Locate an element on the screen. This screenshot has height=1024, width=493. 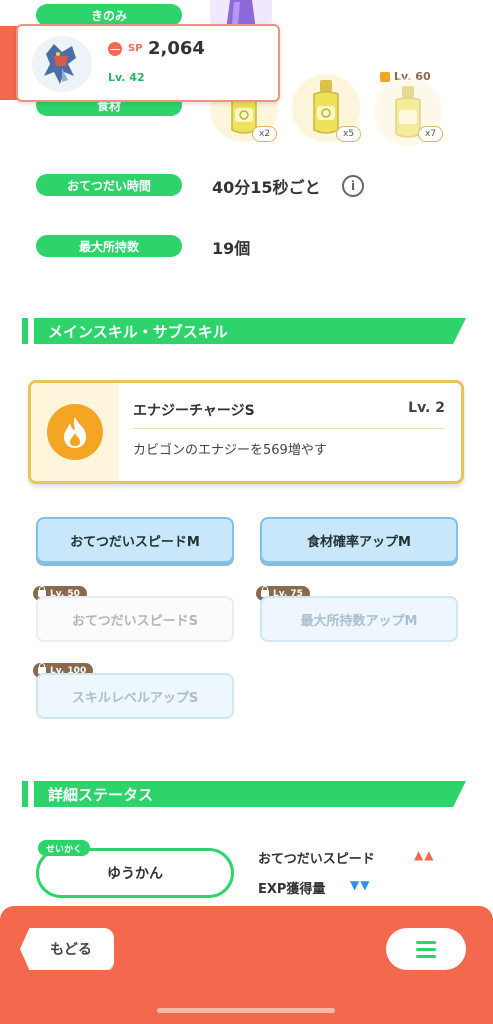
menu-button is located at coordinates (426, 949).